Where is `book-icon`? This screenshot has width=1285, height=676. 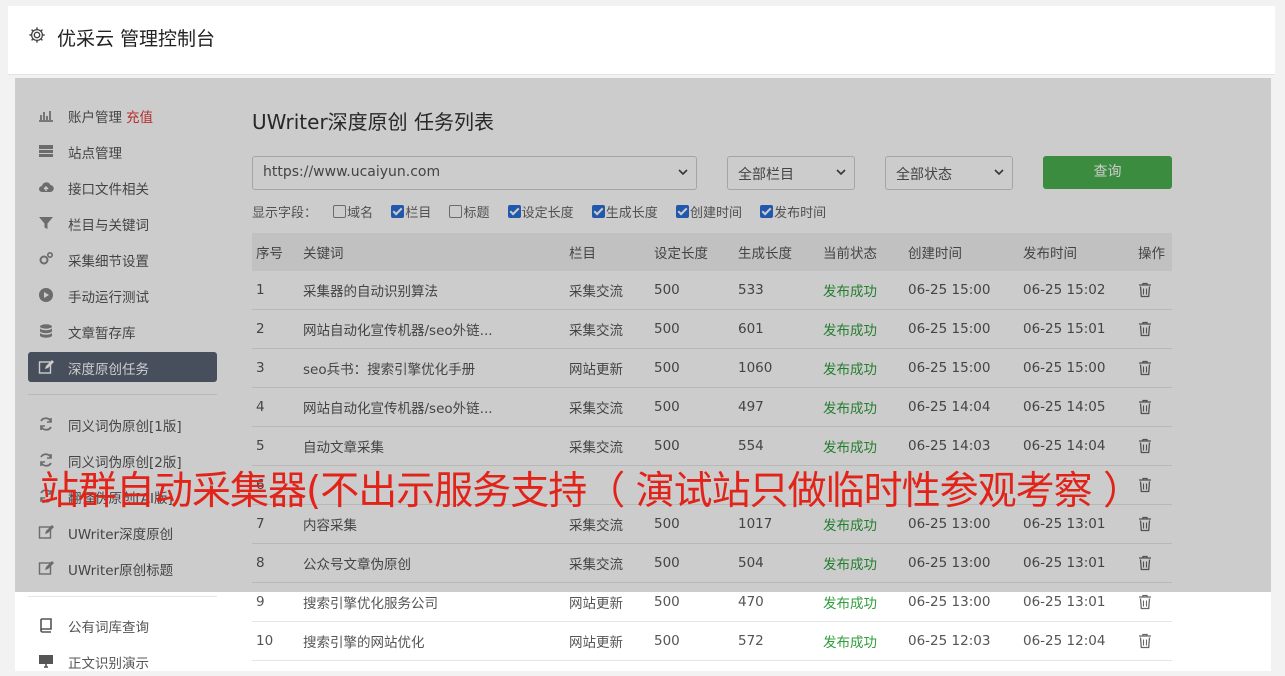
book-icon is located at coordinates (46, 625).